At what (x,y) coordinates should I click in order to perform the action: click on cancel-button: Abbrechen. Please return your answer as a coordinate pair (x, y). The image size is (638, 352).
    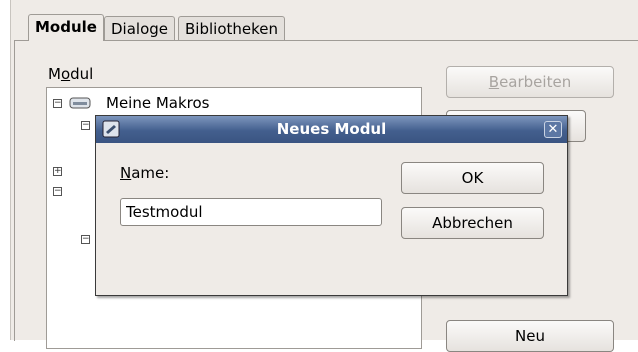
    Looking at the image, I should click on (472, 223).